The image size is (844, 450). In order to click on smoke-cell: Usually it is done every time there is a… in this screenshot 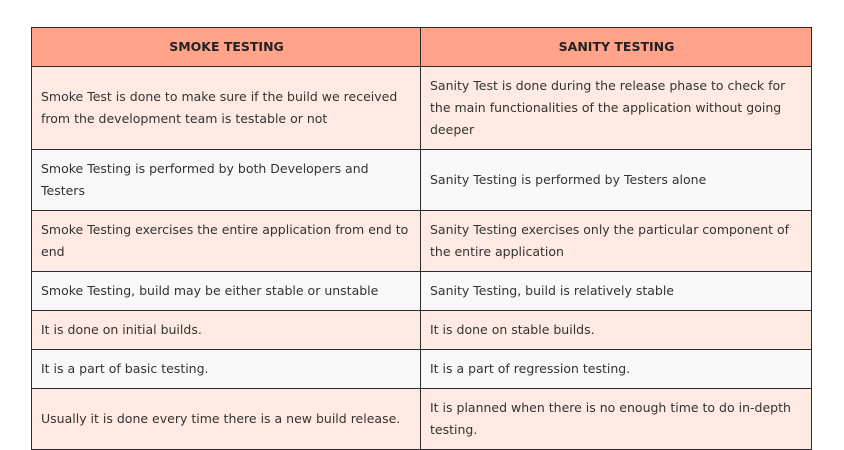, I will do `click(226, 419)`.